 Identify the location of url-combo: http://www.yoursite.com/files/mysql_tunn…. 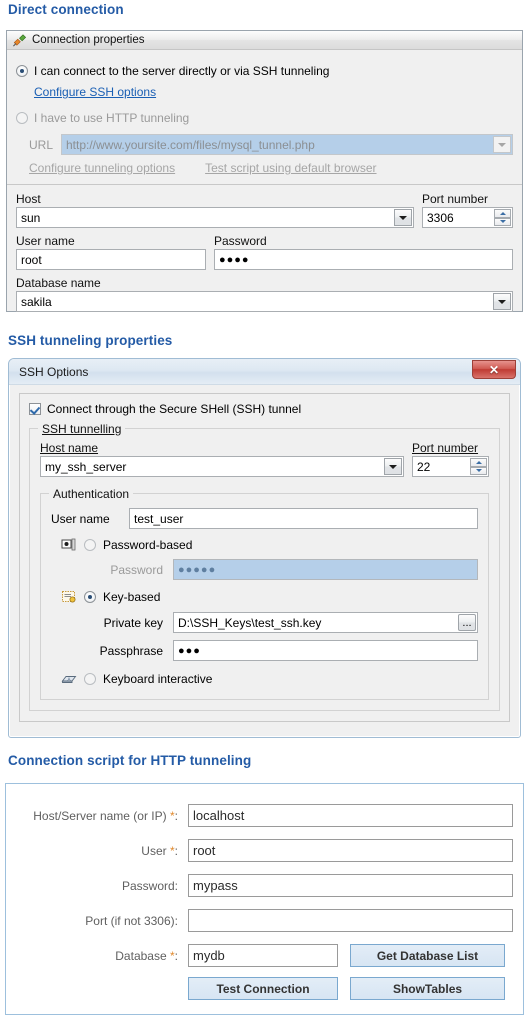
(287, 144).